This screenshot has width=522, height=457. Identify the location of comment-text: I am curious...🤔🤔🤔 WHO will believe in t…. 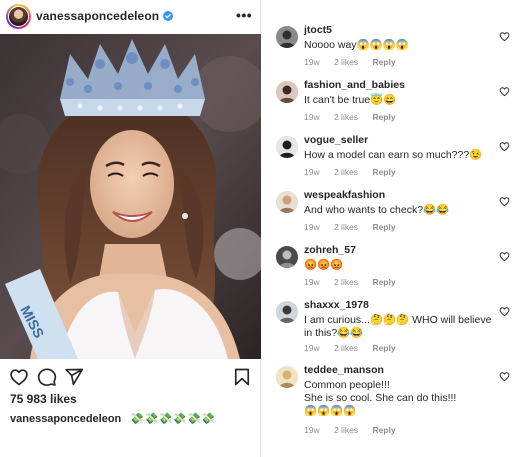
(398, 326).